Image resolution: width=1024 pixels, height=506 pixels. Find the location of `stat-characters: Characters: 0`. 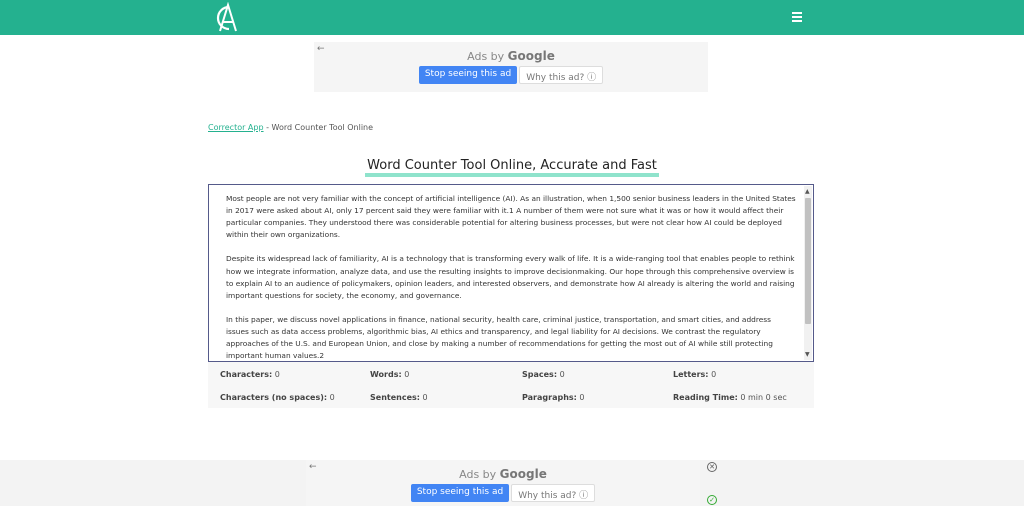

stat-characters: Characters: 0 is located at coordinates (250, 374).